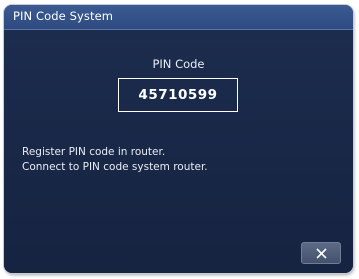 The height and width of the screenshot is (279, 359). I want to click on pin-code-label: PIN Code, so click(178, 64).